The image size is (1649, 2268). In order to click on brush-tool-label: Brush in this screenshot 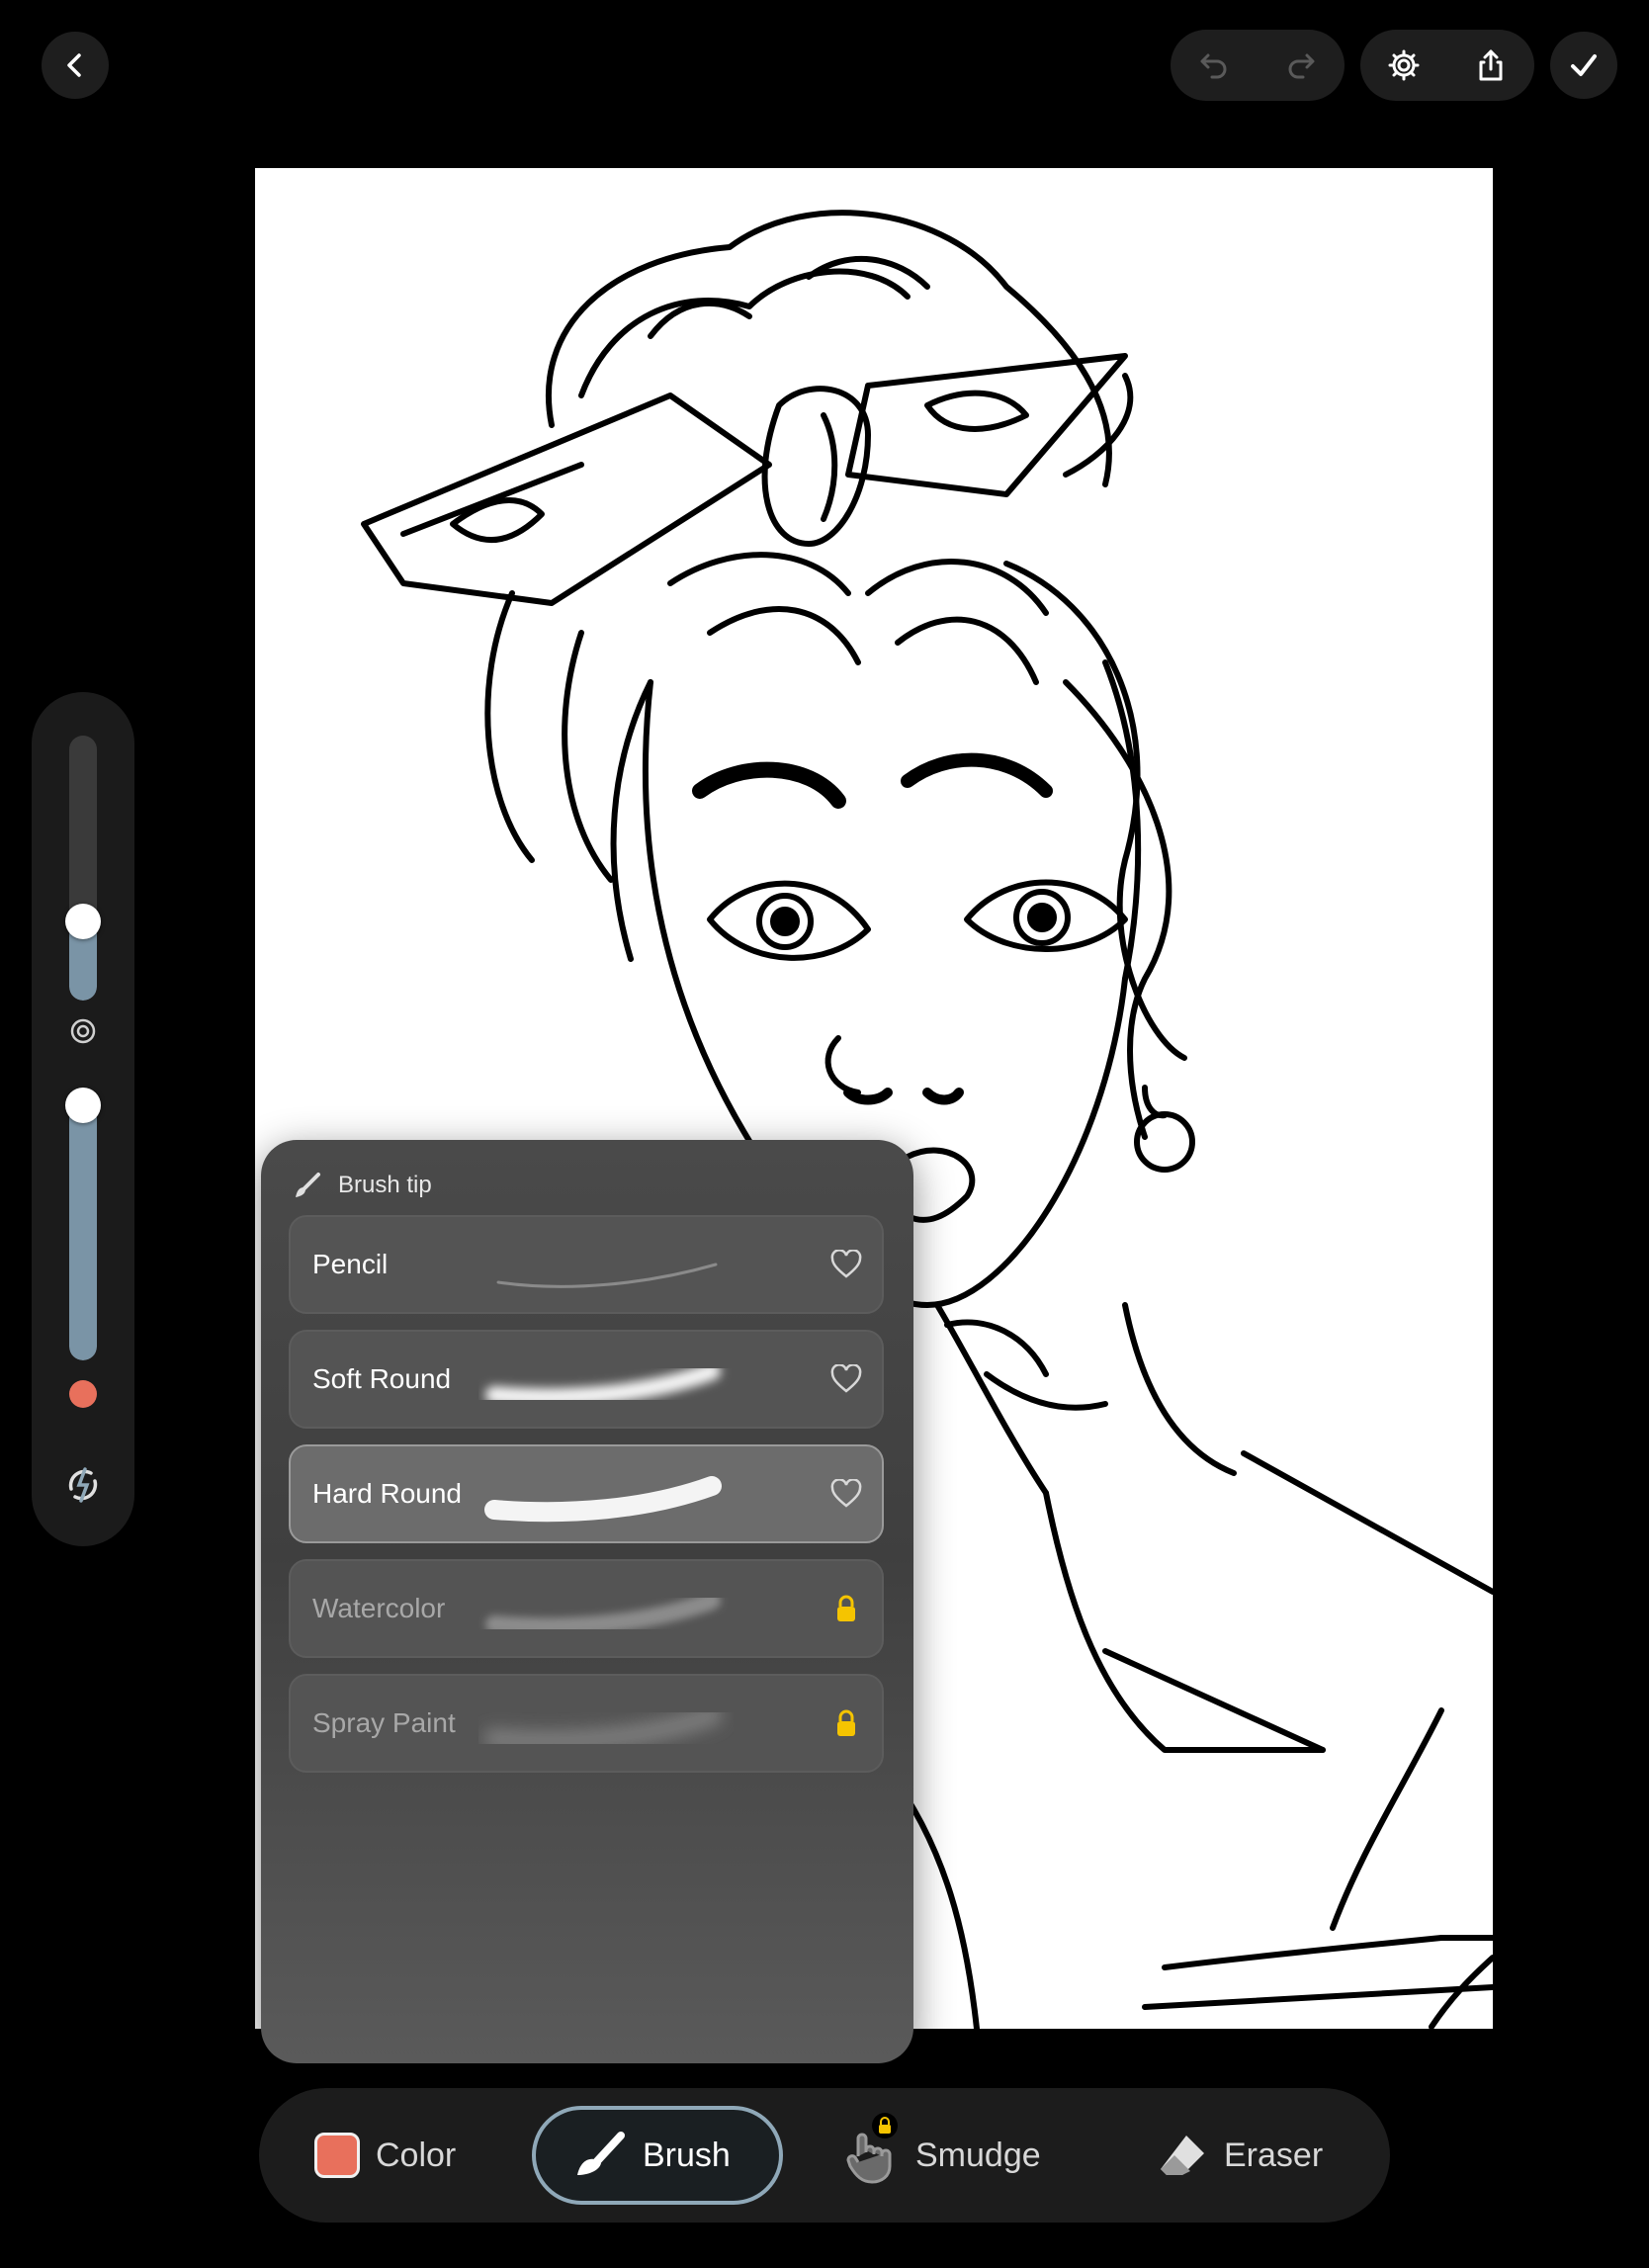, I will do `click(687, 2155)`.